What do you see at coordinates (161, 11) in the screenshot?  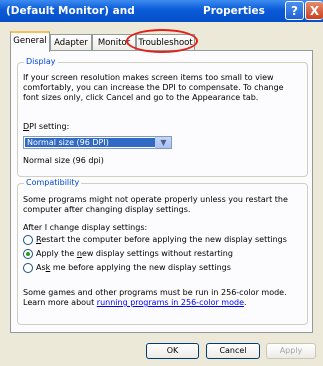 I see `title-bar: (Default Monitor) and Properties ? X` at bounding box center [161, 11].